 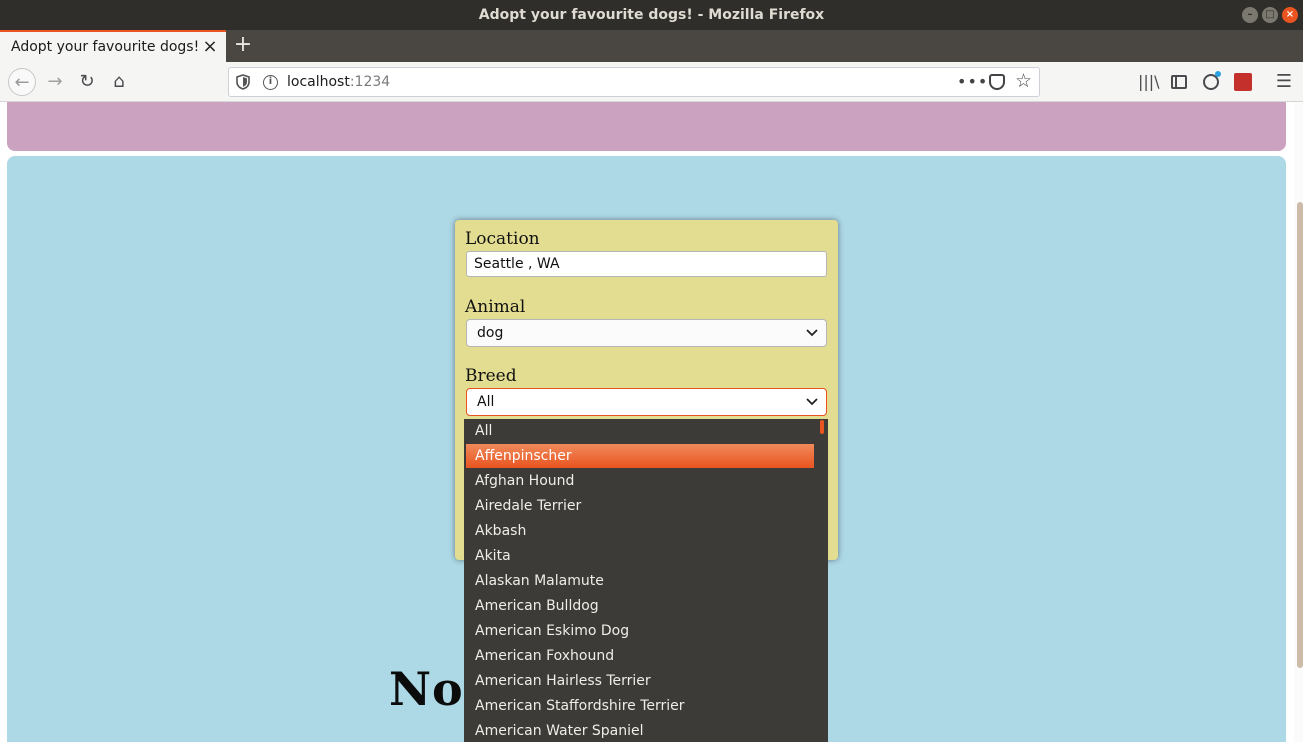 I want to click on breed-option: American Hairless Terrier, so click(x=640, y=681).